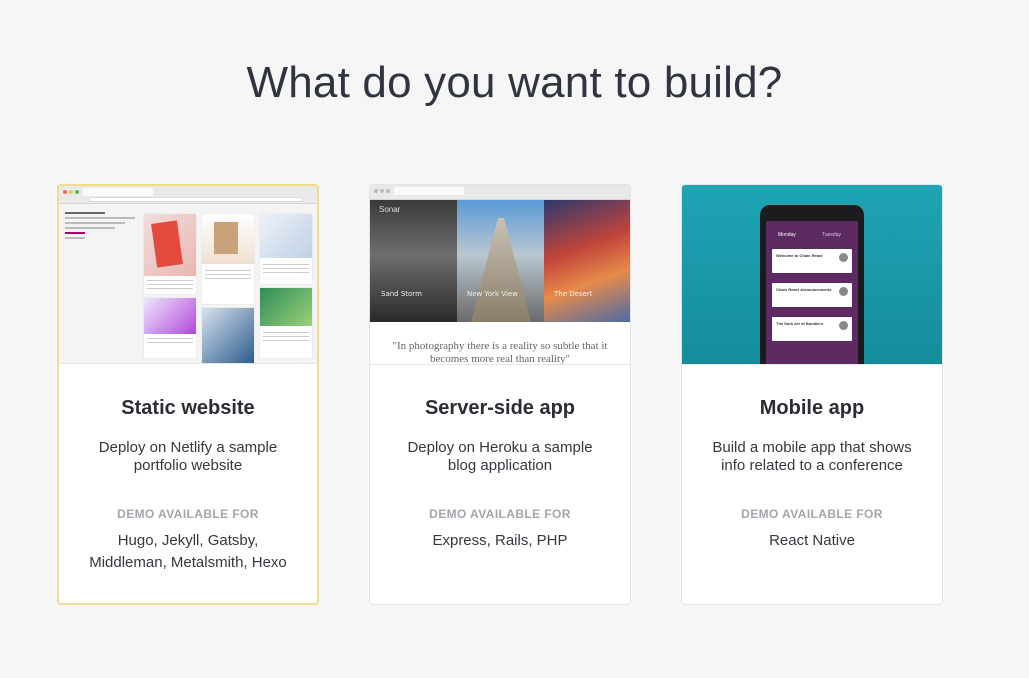 Image resolution: width=1029 pixels, height=678 pixels. I want to click on tab-tuesday: Tuesday, so click(831, 235).